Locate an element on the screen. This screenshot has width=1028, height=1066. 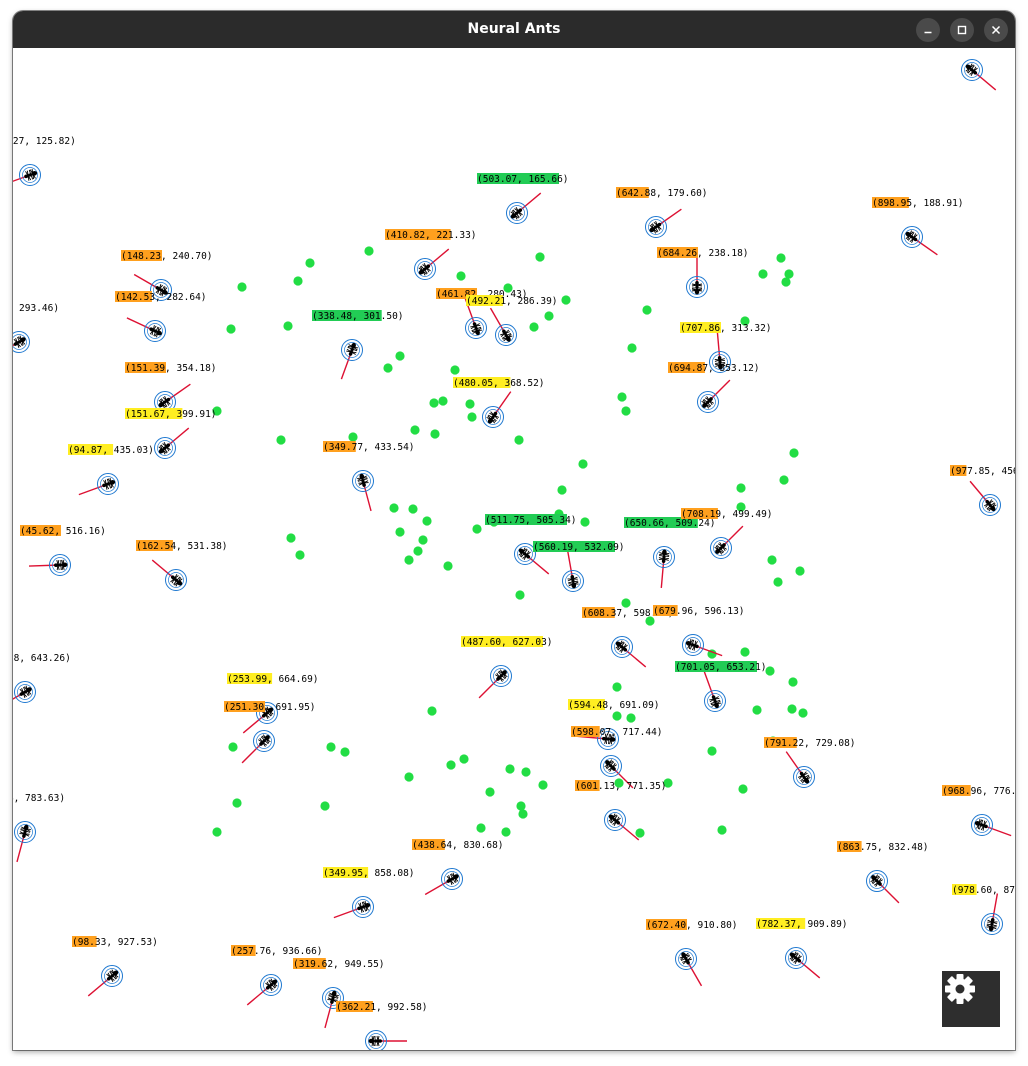
window-title: Neural Ants is located at coordinates (514, 29).